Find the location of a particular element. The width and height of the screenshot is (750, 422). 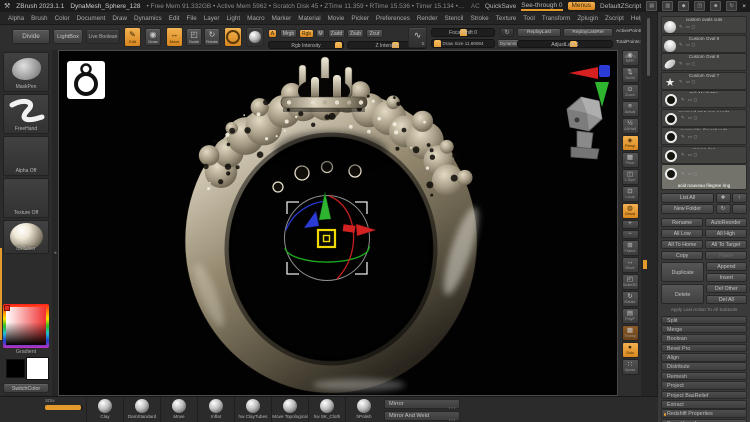

transform-gizmo is located at coordinates (330, 236).